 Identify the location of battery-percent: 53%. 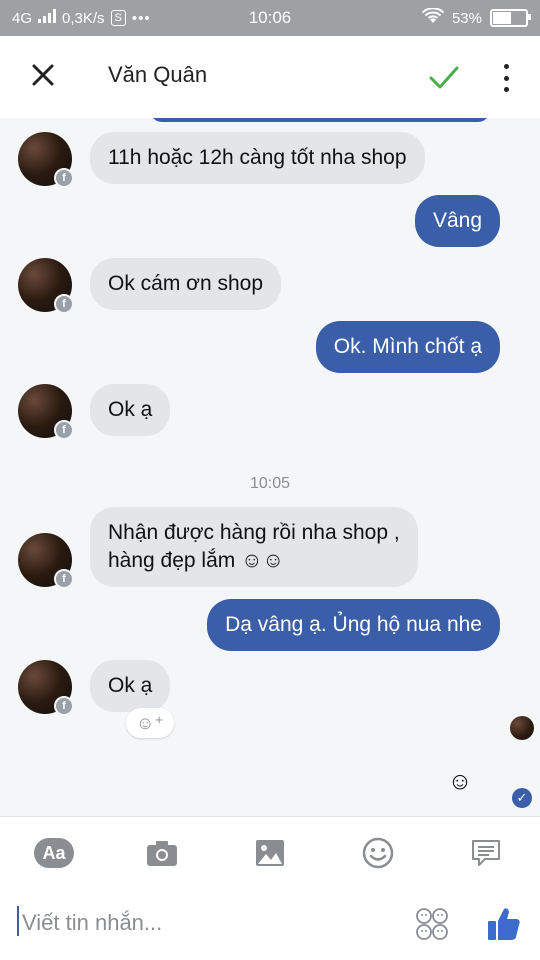
(466, 18).